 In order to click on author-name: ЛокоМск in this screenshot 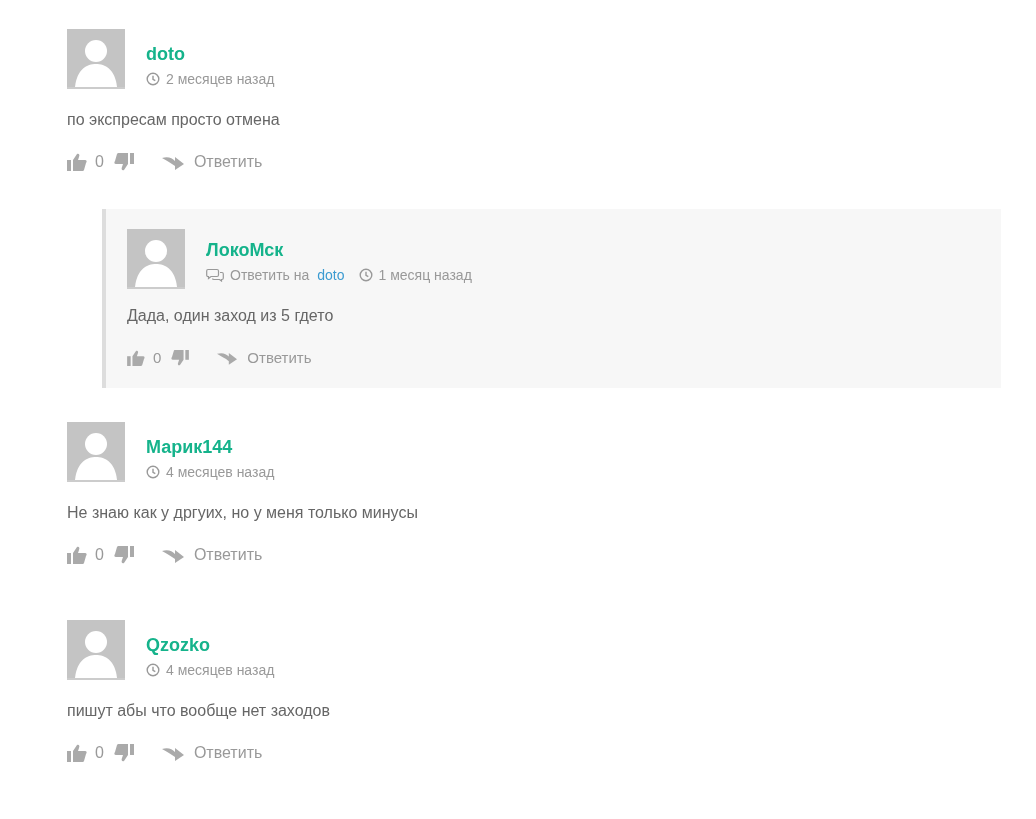, I will do `click(339, 250)`.